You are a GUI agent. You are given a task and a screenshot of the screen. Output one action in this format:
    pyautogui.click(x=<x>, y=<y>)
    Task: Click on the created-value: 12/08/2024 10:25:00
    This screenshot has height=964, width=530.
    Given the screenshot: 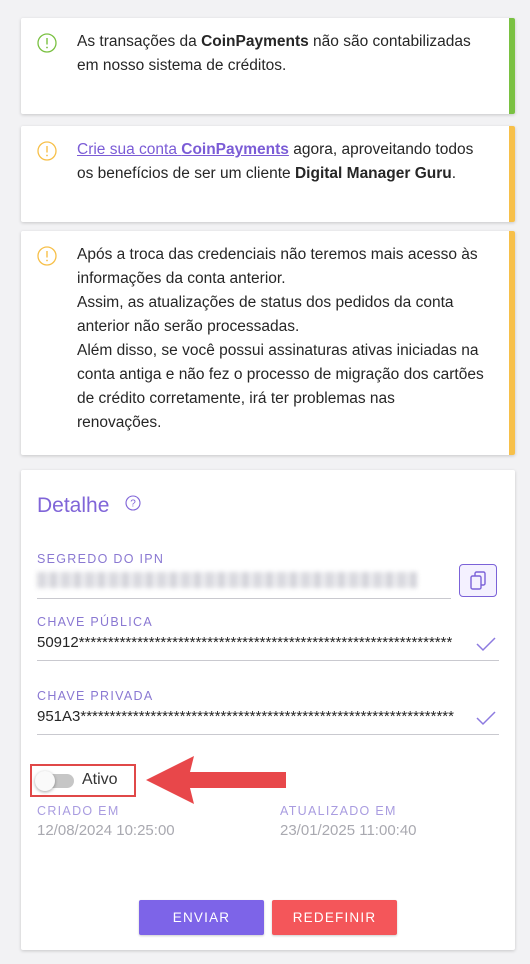 What is the action you would take?
    pyautogui.click(x=106, y=830)
    